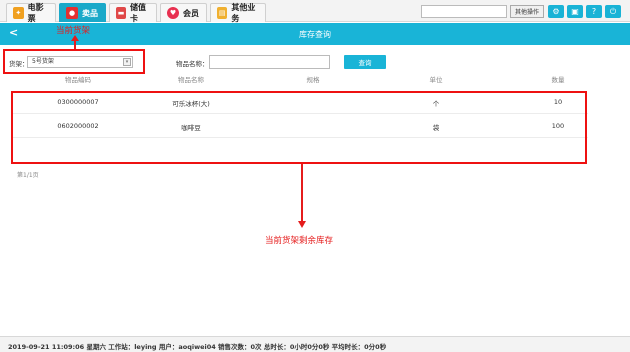 The image size is (630, 352). What do you see at coordinates (192, 64) in the screenshot?
I see `item-name-label: 物品名称：` at bounding box center [192, 64].